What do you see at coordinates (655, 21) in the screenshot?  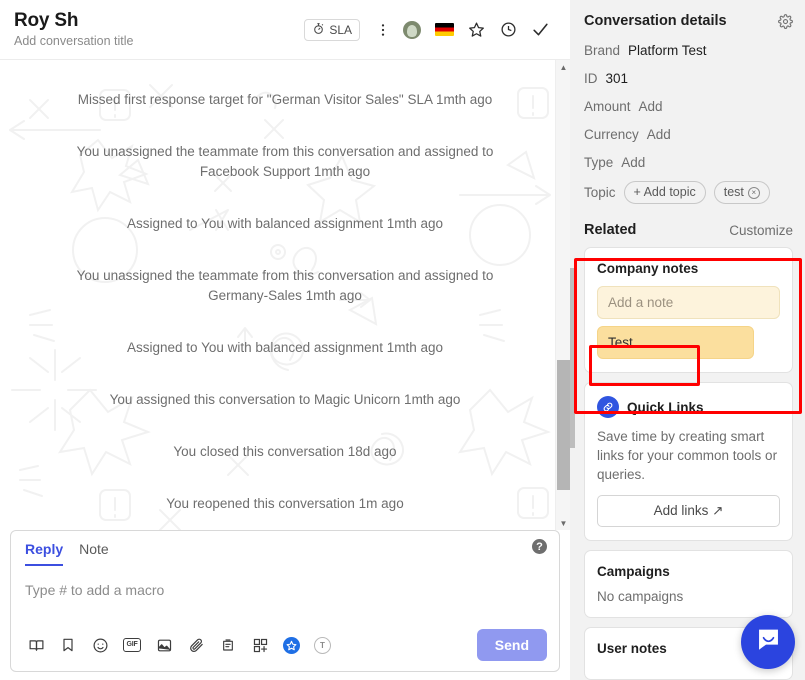 I see `conversation-details-title: Conversation details` at bounding box center [655, 21].